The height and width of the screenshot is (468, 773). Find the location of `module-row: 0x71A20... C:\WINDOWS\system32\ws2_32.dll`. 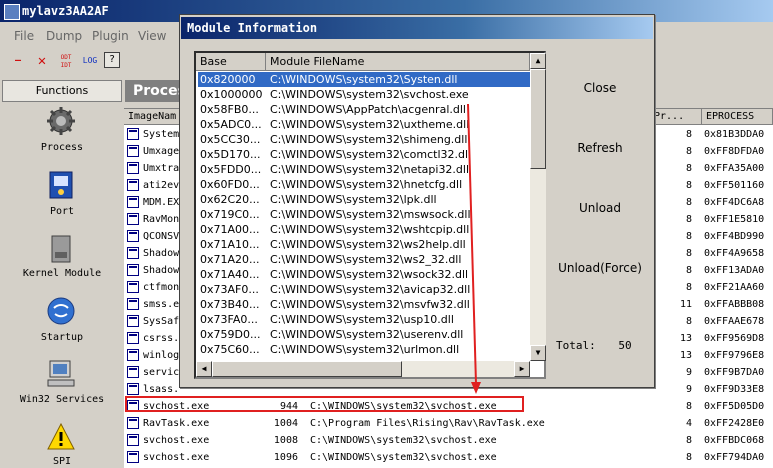

module-row: 0x71A20... C:\WINDOWS\system32\ws2_32.dll is located at coordinates (364, 259).